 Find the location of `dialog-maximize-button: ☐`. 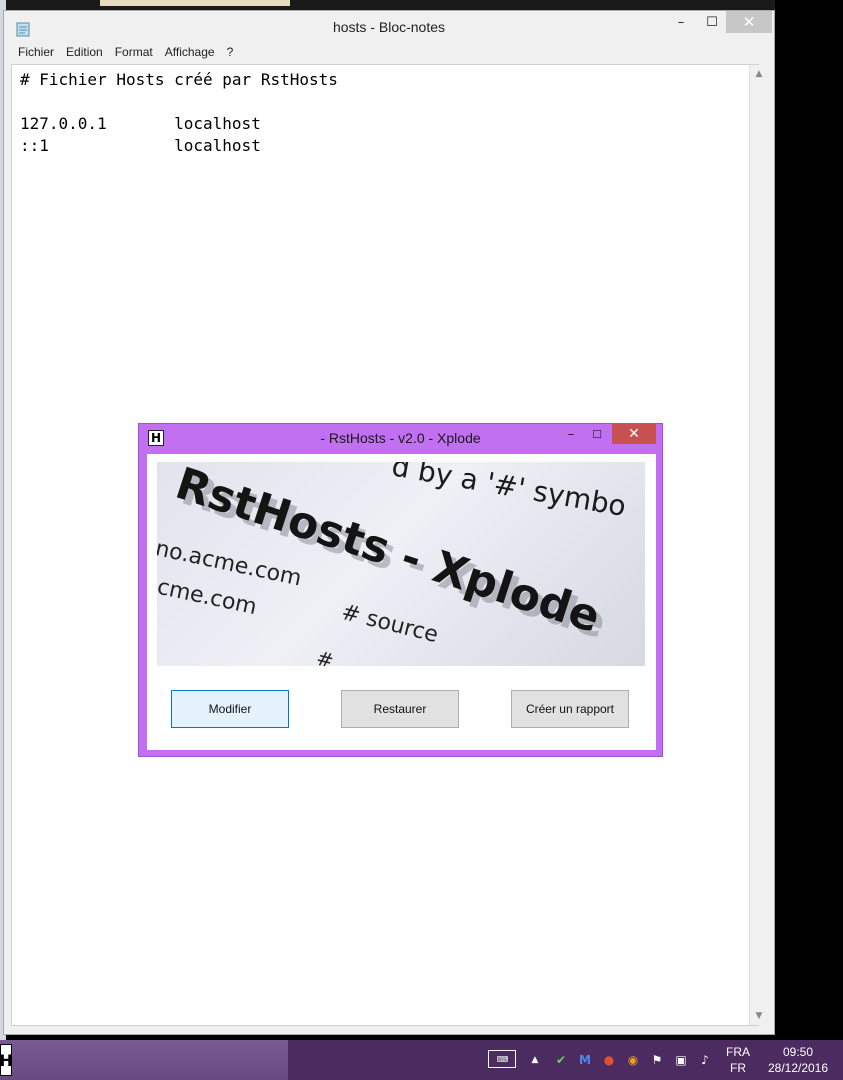

dialog-maximize-button: ☐ is located at coordinates (597, 434).